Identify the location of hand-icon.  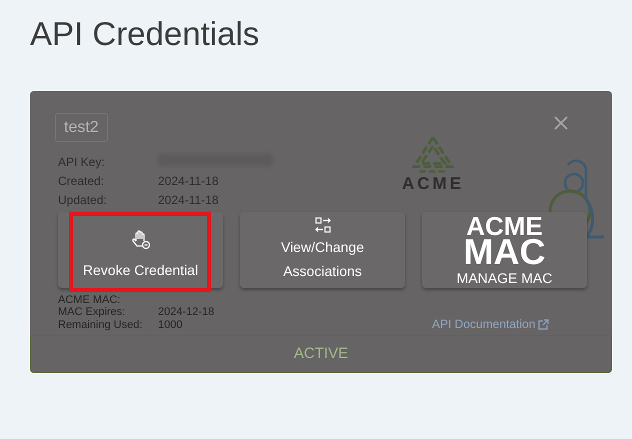
(140, 240).